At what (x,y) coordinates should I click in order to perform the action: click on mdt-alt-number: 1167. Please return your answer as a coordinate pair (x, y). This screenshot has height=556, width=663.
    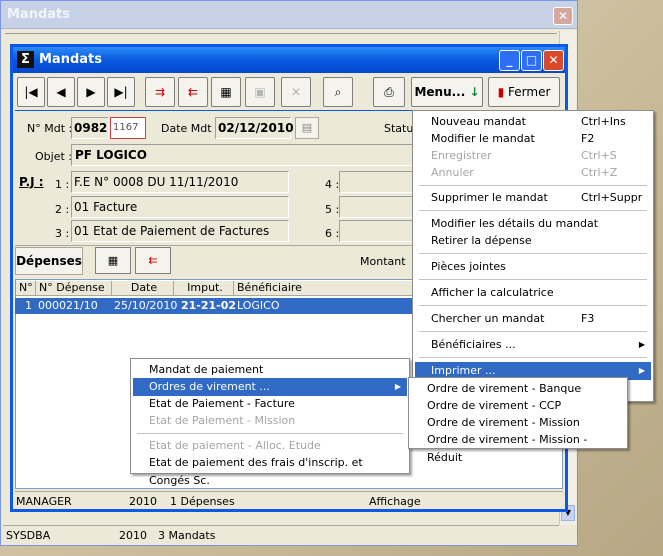
    Looking at the image, I should click on (128, 128).